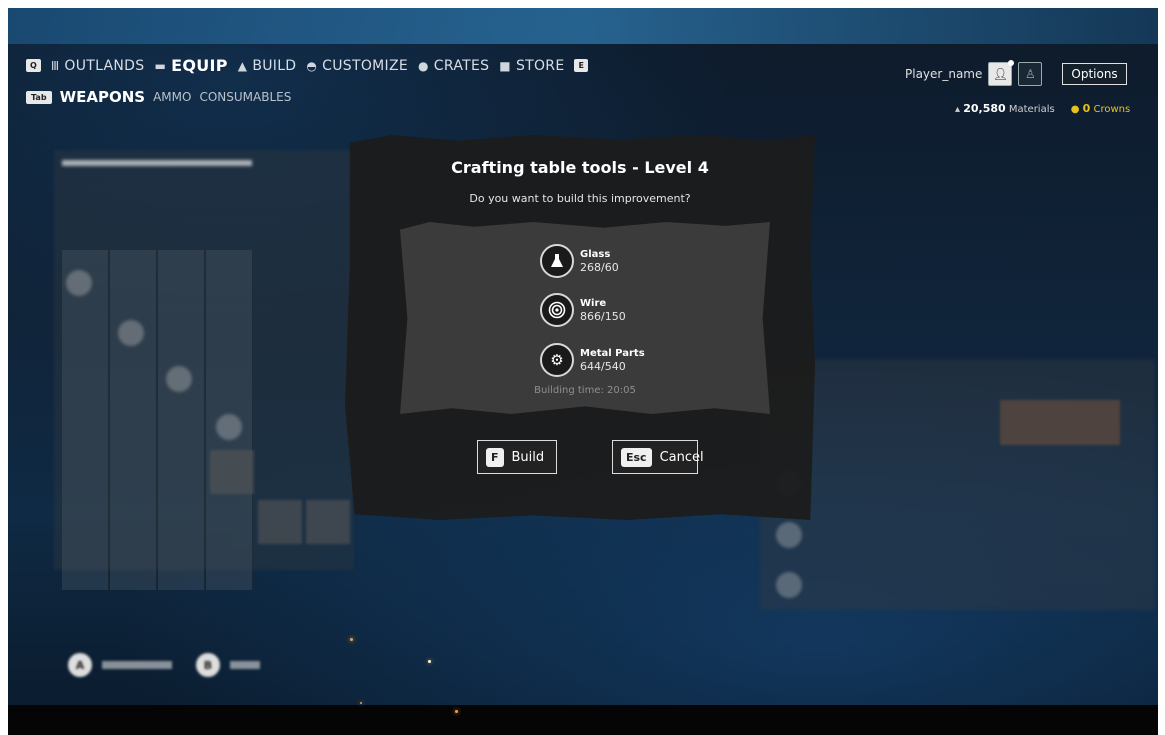  I want to click on material-wire: Wire 866/150, so click(583, 310).